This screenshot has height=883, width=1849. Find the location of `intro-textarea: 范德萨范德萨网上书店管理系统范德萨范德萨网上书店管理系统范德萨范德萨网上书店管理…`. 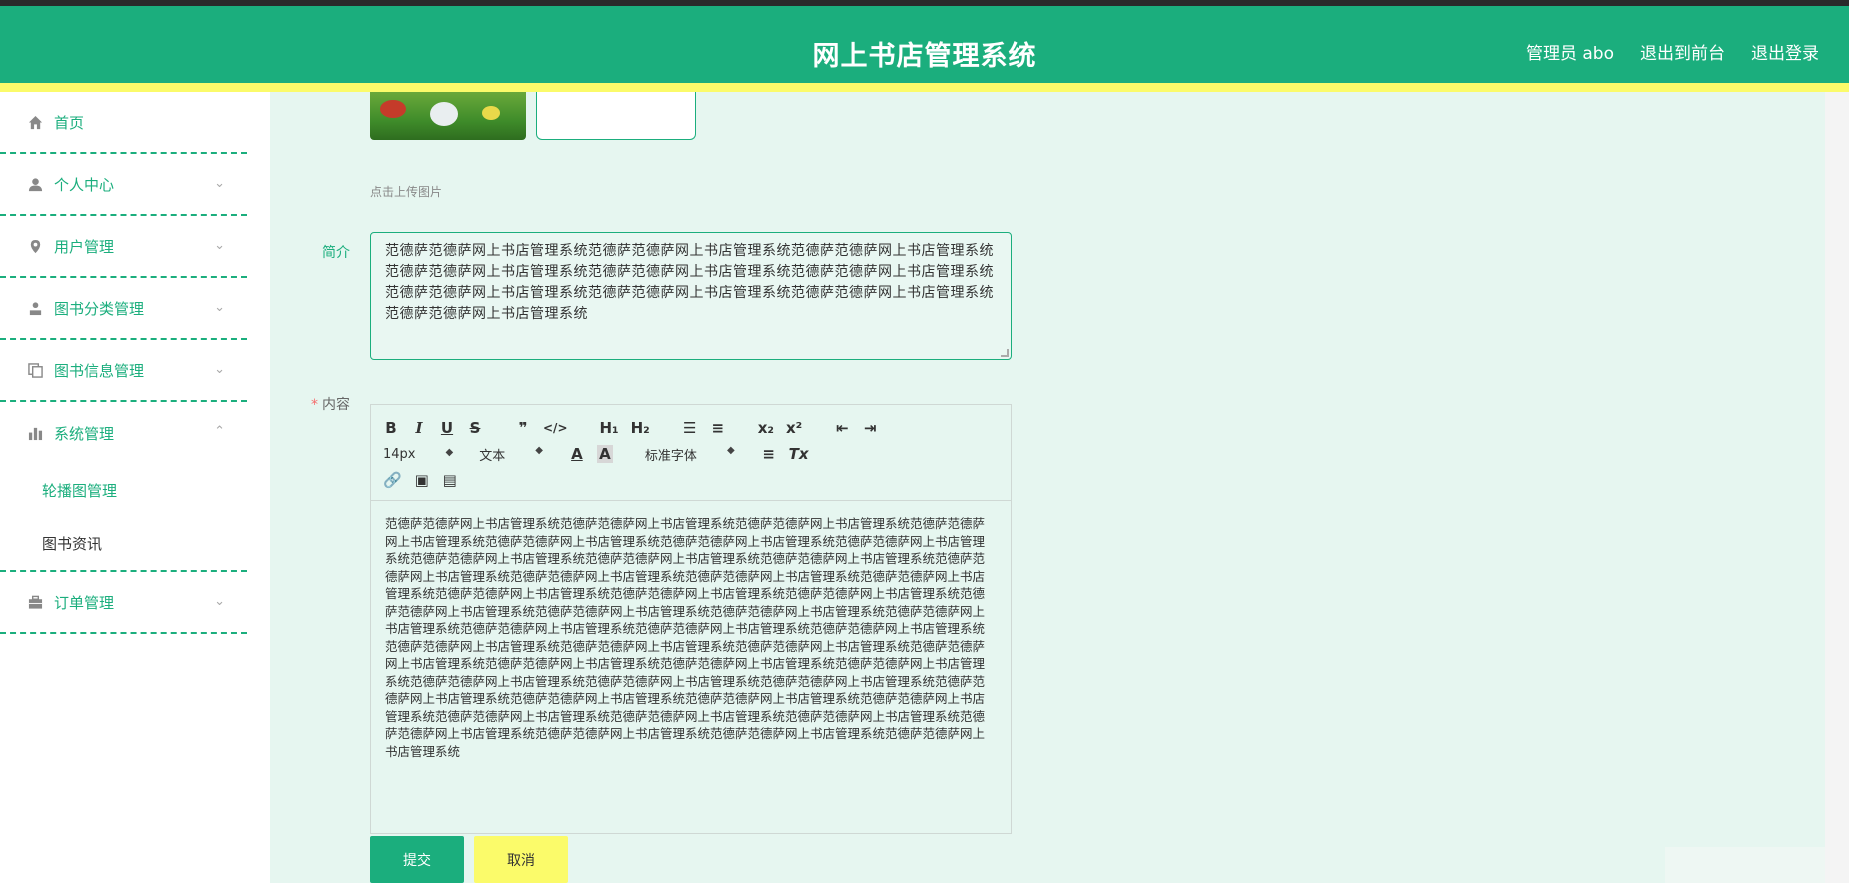

intro-textarea: 范德萨范德萨网上书店管理系统范德萨范德萨网上书店管理系统范德萨范德萨网上书店管理… is located at coordinates (691, 296).